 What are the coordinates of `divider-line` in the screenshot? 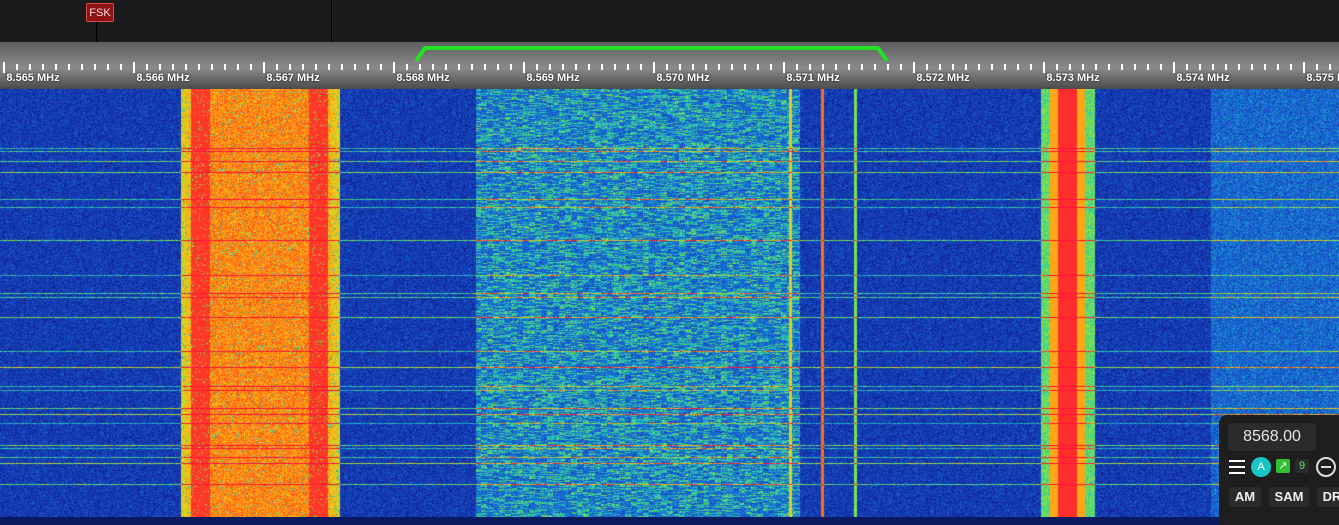 It's located at (331, 21).